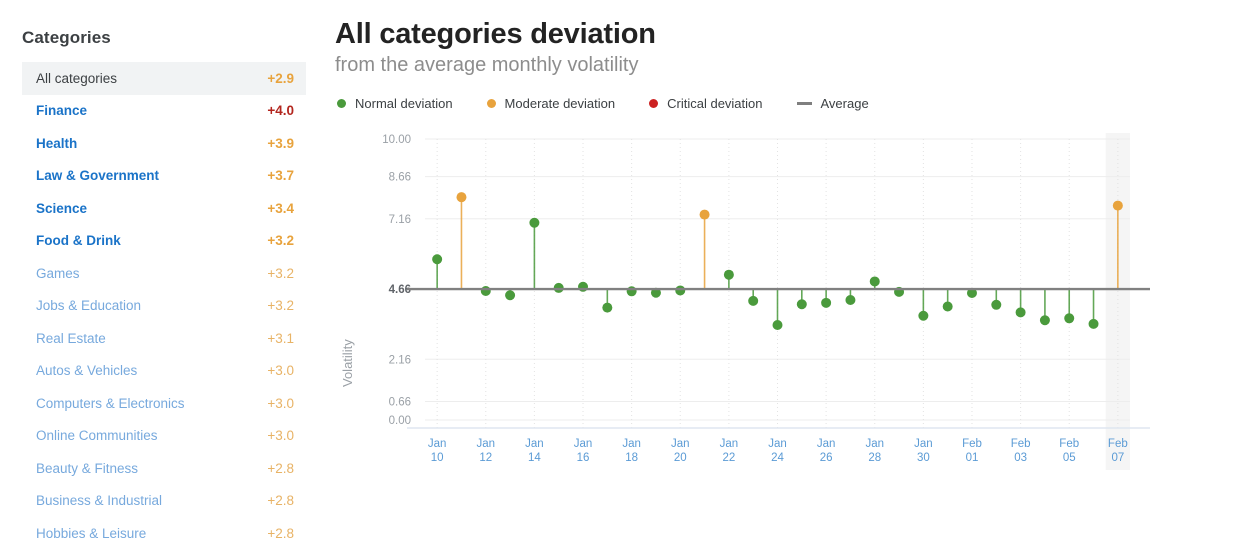 The width and height of the screenshot is (1250, 558). Describe the element at coordinates (164, 143) in the screenshot. I see `category-row: Health +3.9` at that location.